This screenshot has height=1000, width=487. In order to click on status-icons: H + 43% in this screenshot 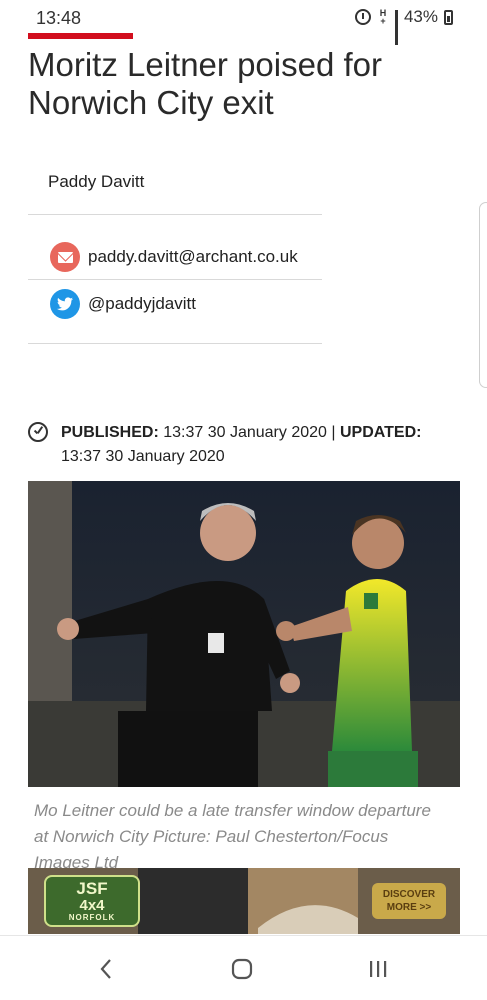, I will do `click(403, 26)`.